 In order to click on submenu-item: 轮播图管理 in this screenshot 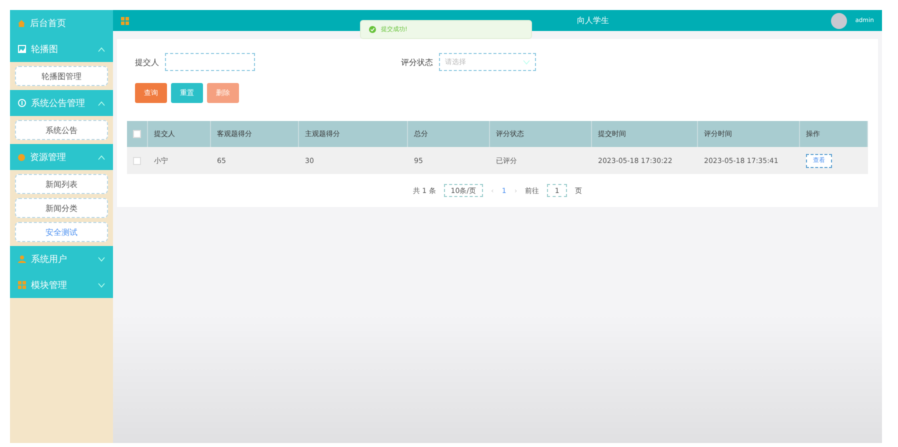, I will do `click(61, 76)`.